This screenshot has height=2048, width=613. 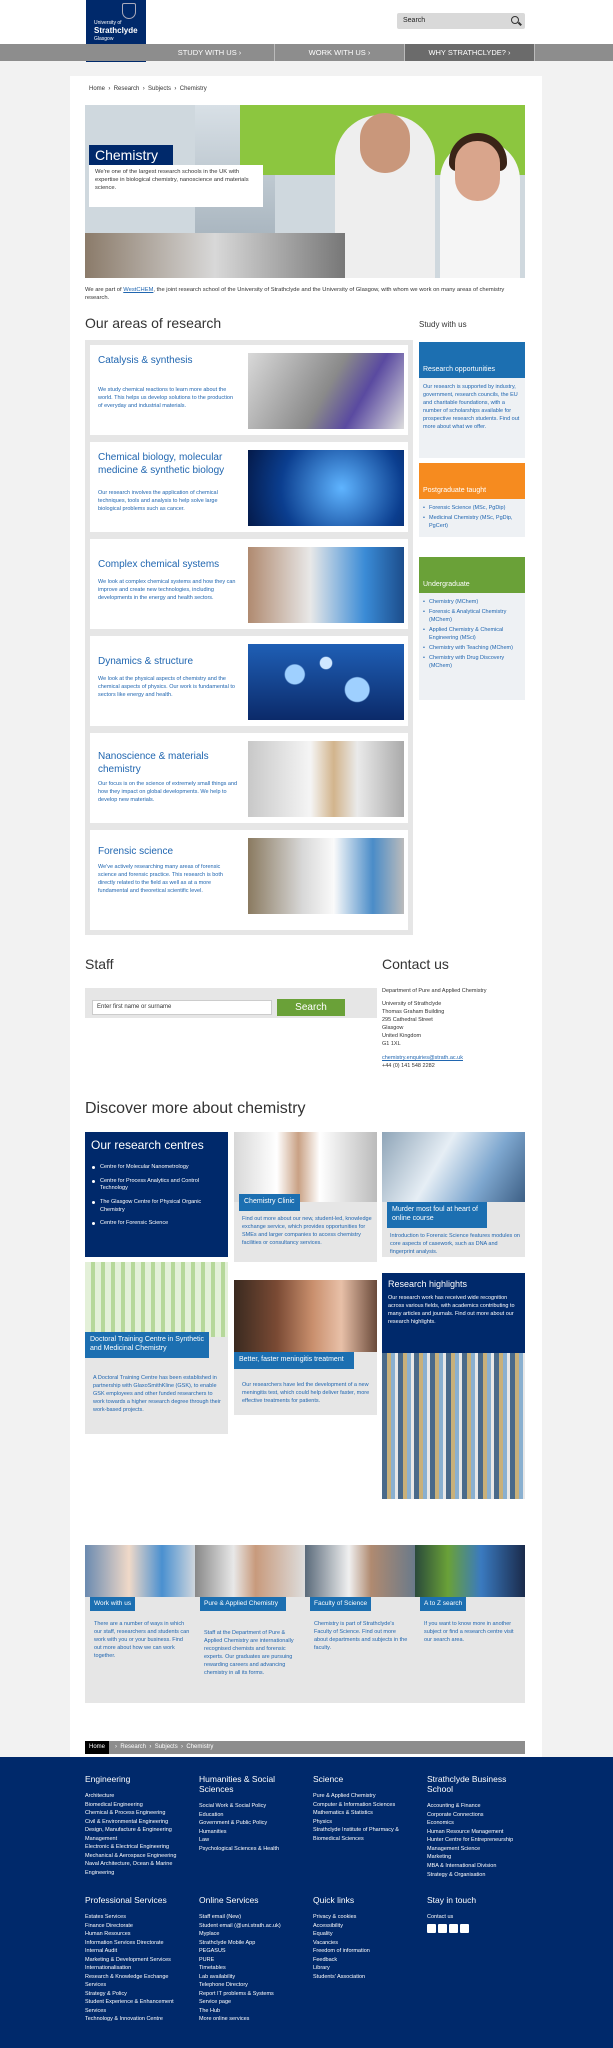 I want to click on breadcrumb-home: Home, so click(x=97, y=89).